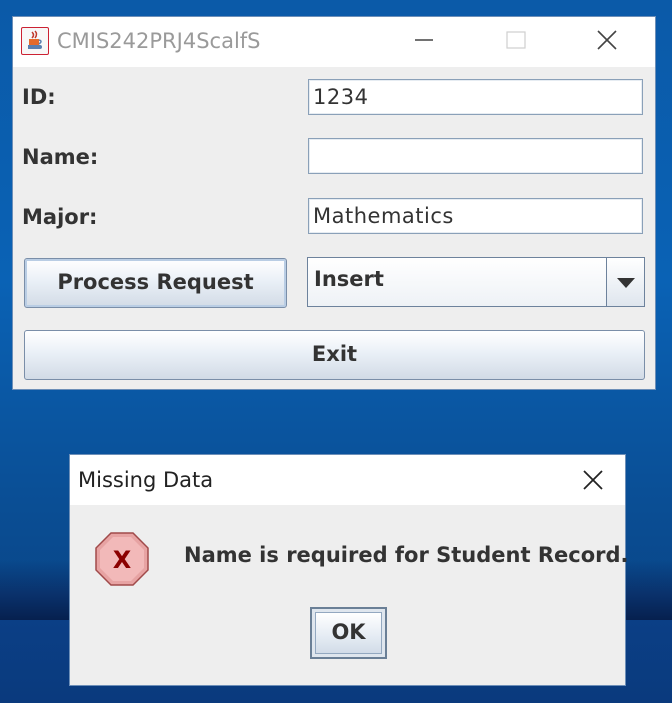 This screenshot has width=672, height=703. I want to click on id-field: 1234, so click(475, 97).